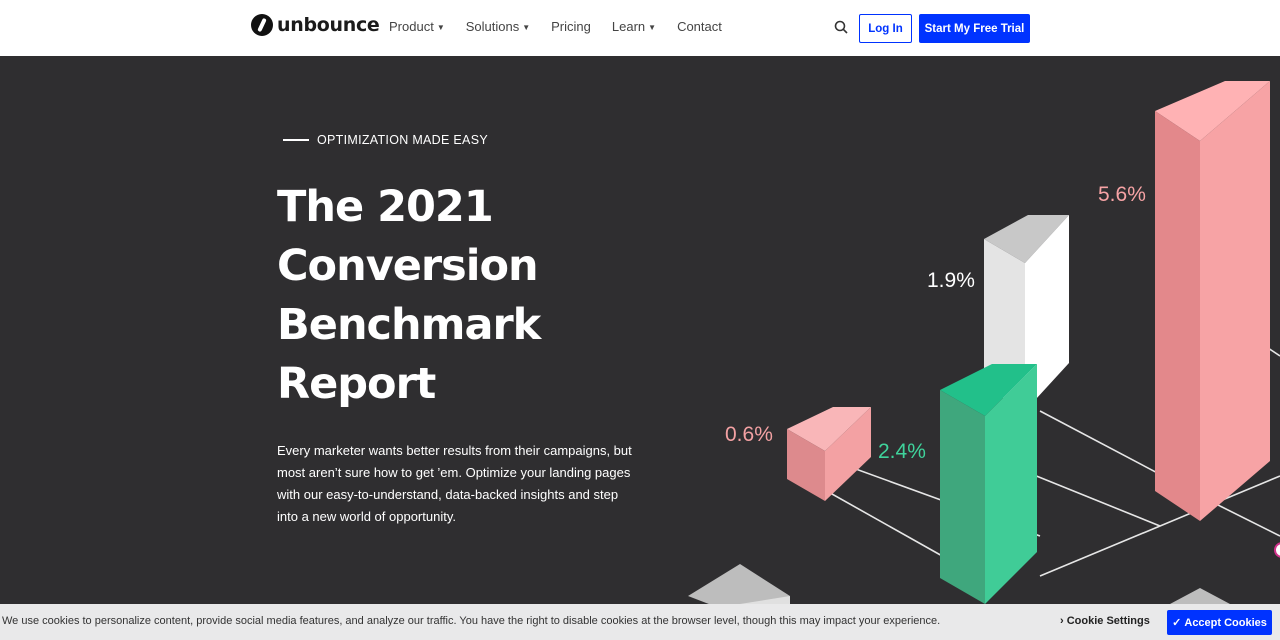 The width and height of the screenshot is (1280, 640). I want to click on accept-cookies-label: Accept Cookies, so click(1225, 622).